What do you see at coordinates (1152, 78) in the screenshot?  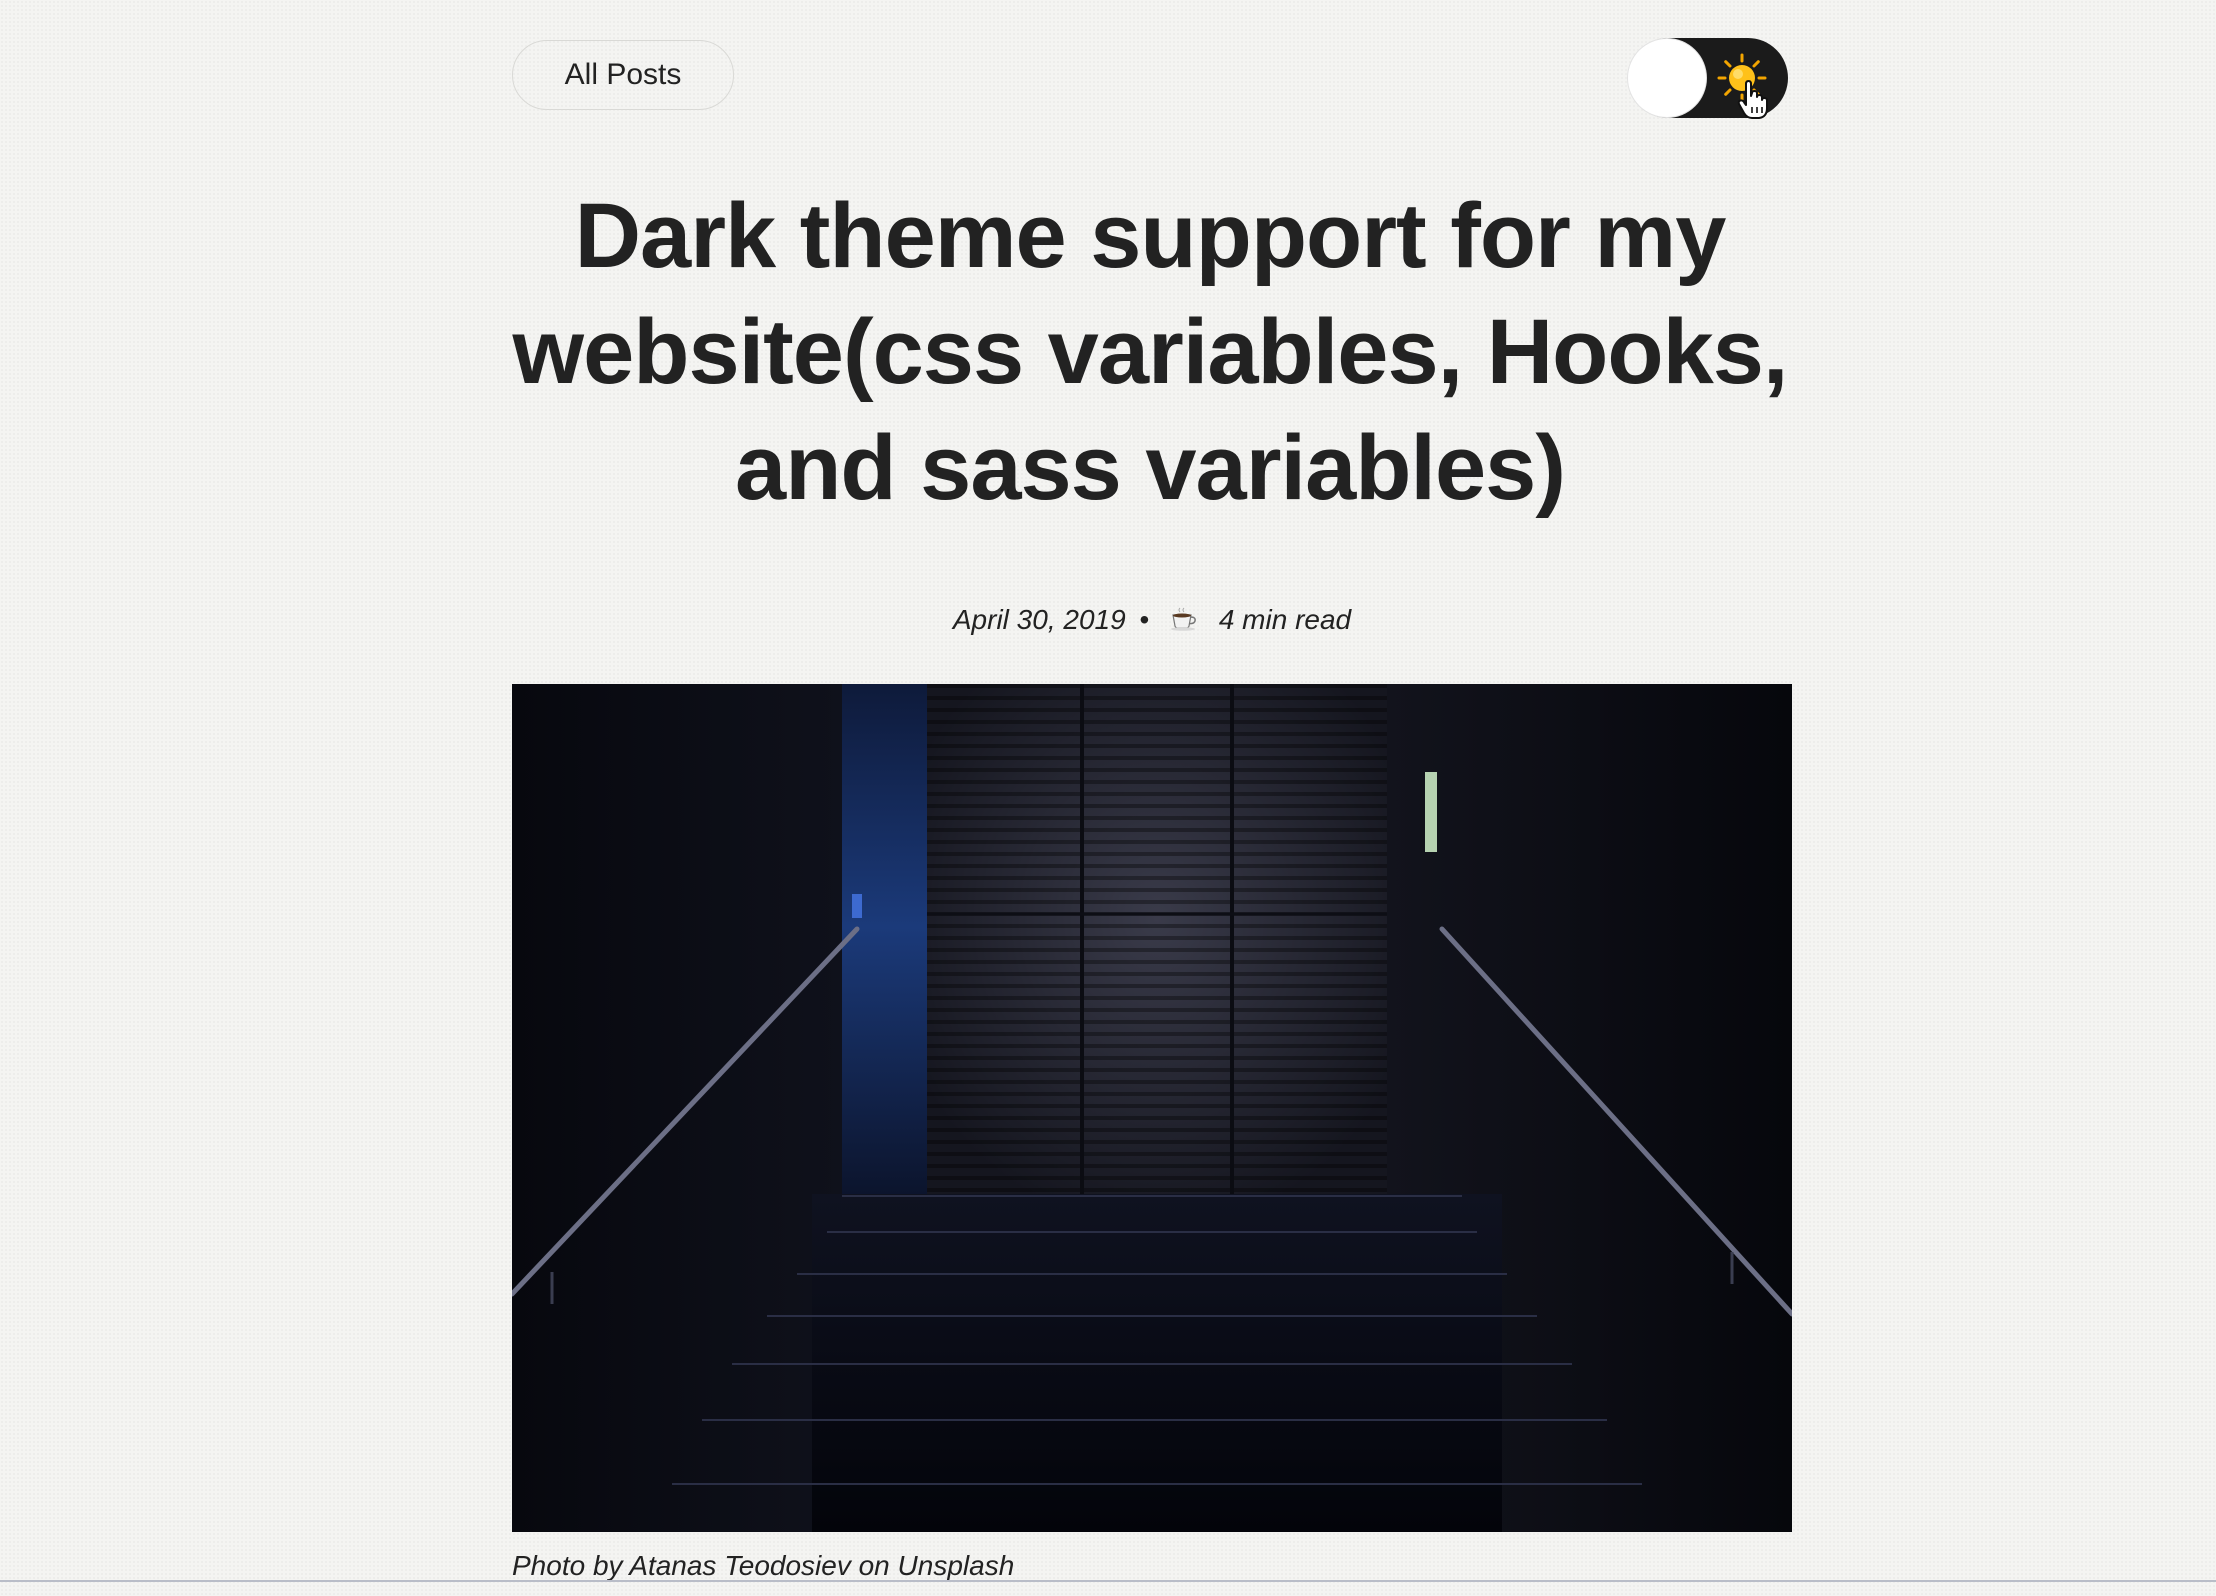 I see `top-bar: All Posts` at bounding box center [1152, 78].